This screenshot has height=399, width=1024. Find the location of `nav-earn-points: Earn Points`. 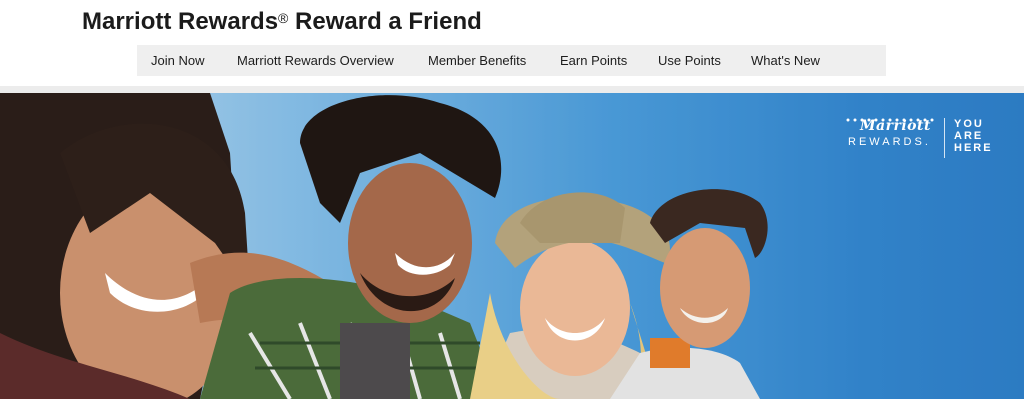

nav-earn-points: Earn Points is located at coordinates (593, 60).